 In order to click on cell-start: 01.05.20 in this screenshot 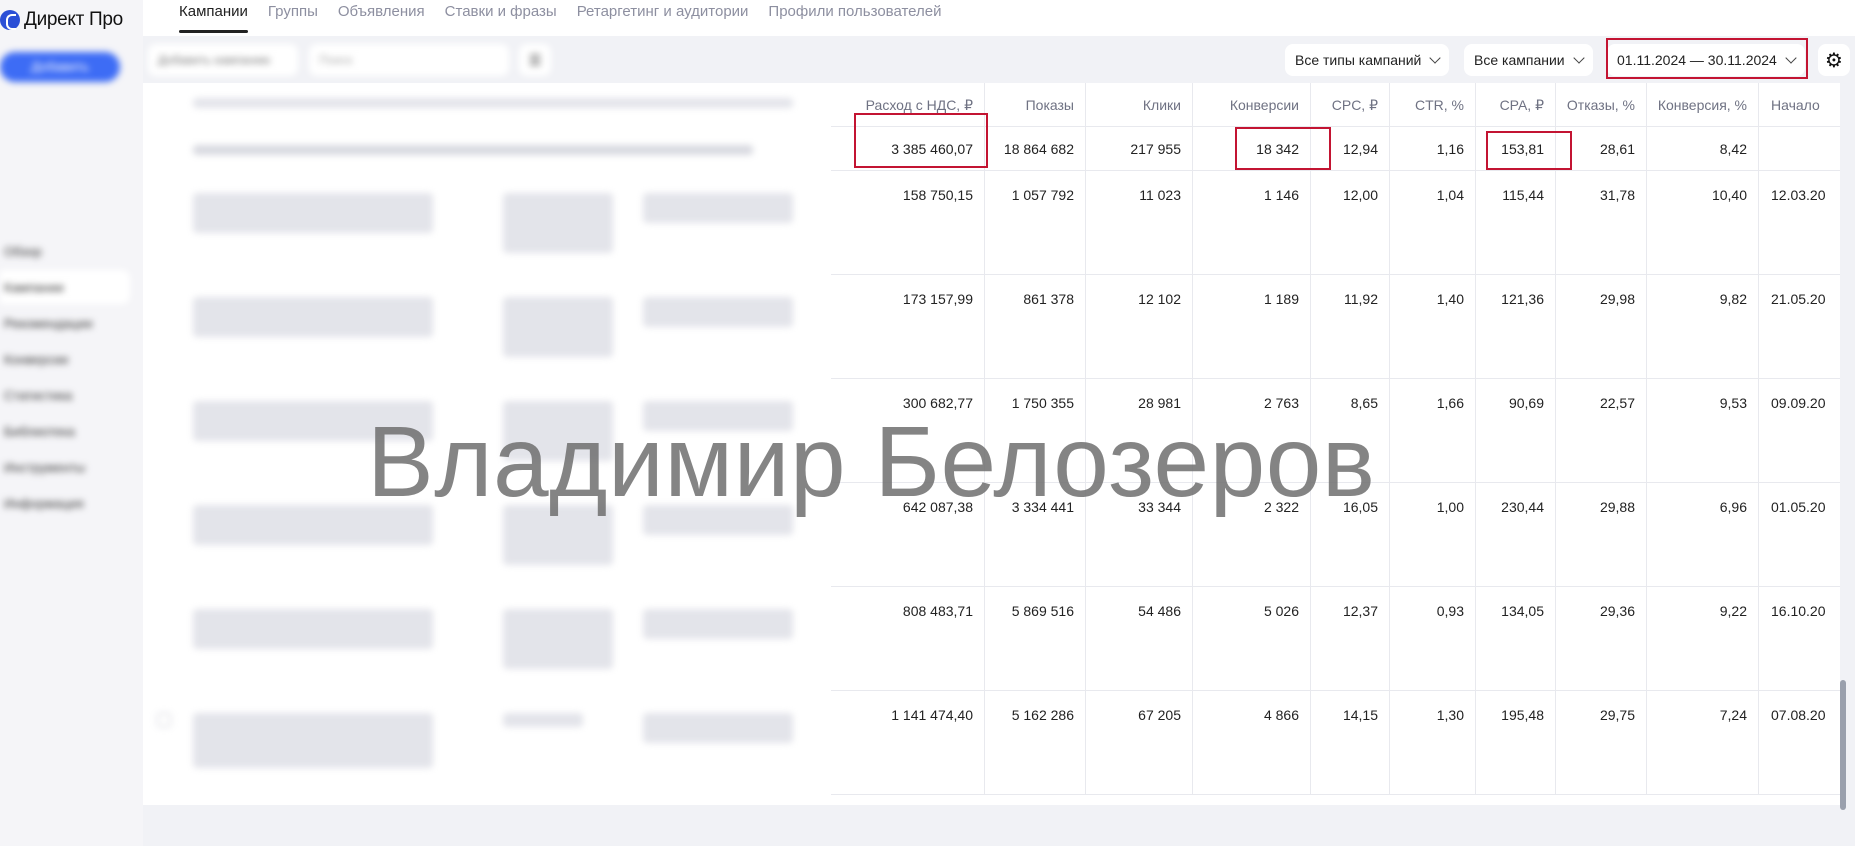, I will do `click(1798, 507)`.